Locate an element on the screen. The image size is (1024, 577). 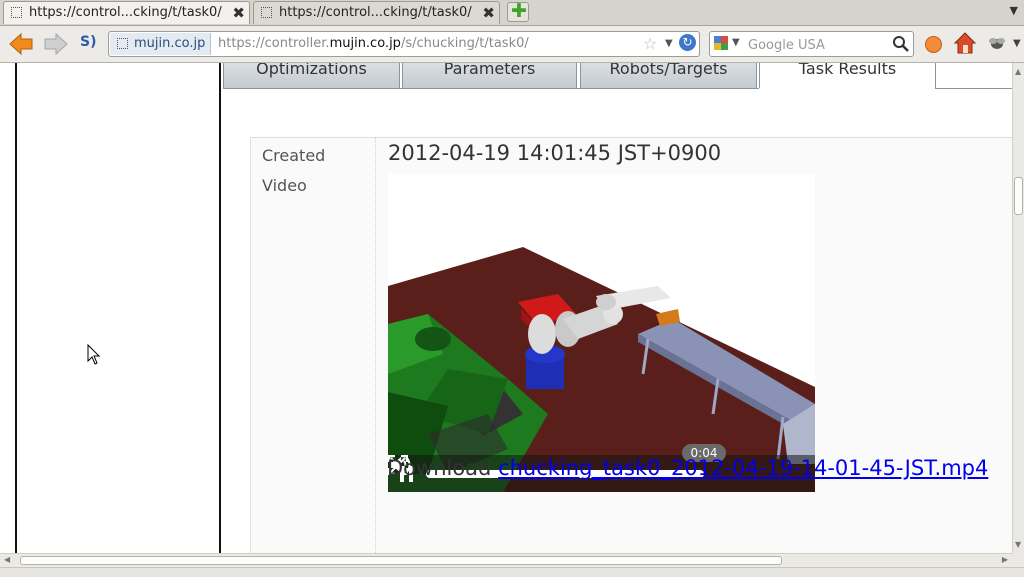
tab-robots-targets: Robots/Targets is located at coordinates (668, 76).